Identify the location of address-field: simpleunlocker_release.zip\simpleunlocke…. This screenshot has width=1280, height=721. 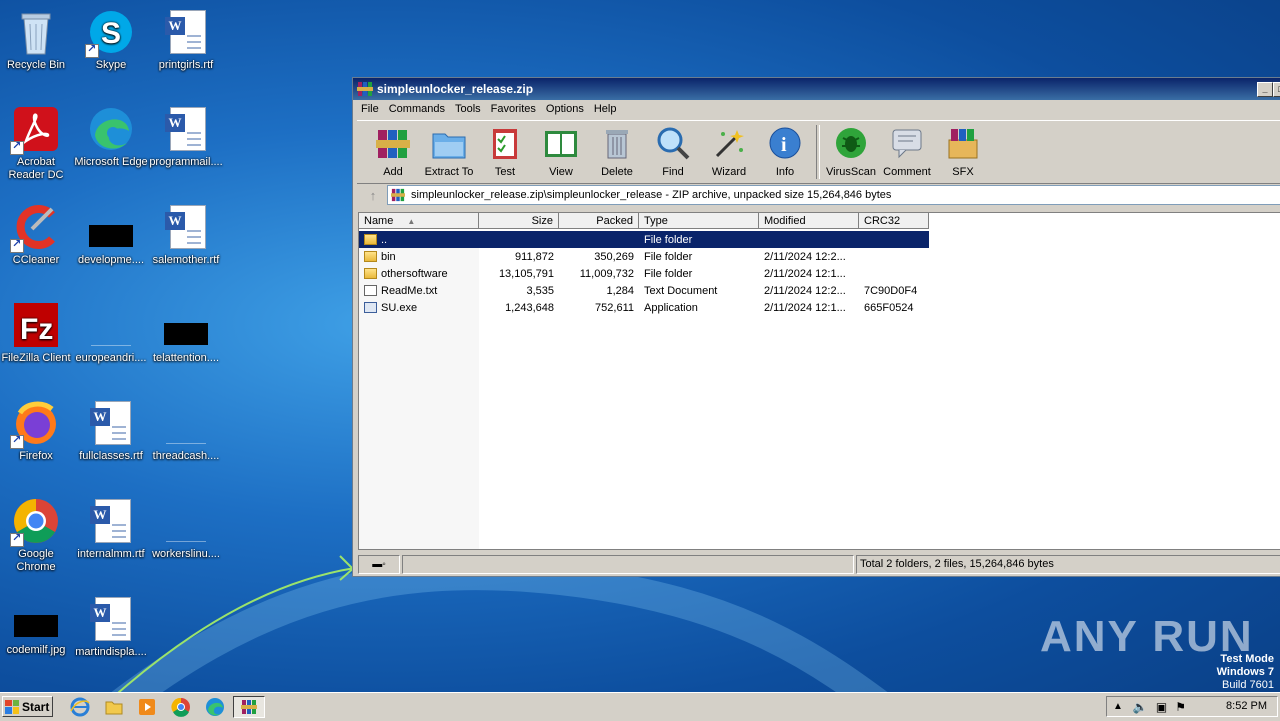
(833, 195).